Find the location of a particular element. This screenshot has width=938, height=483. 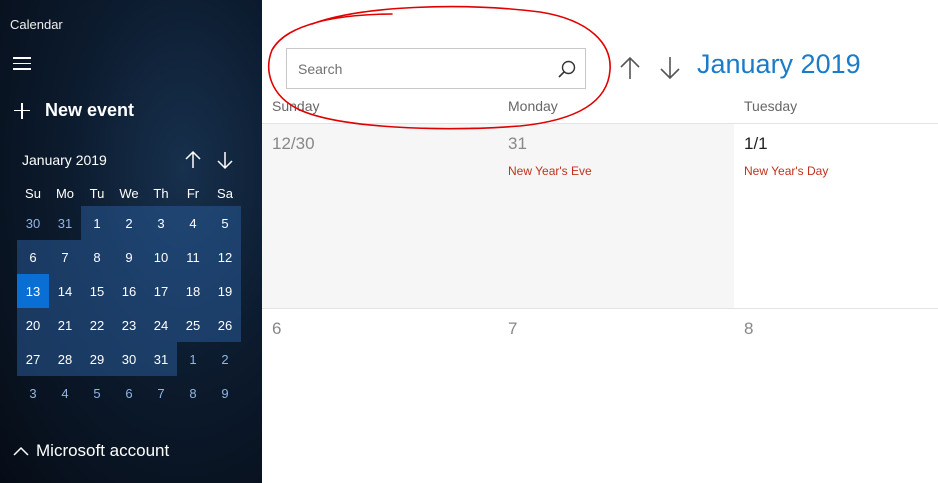

mini-calendar-day: 12 is located at coordinates (225, 257).